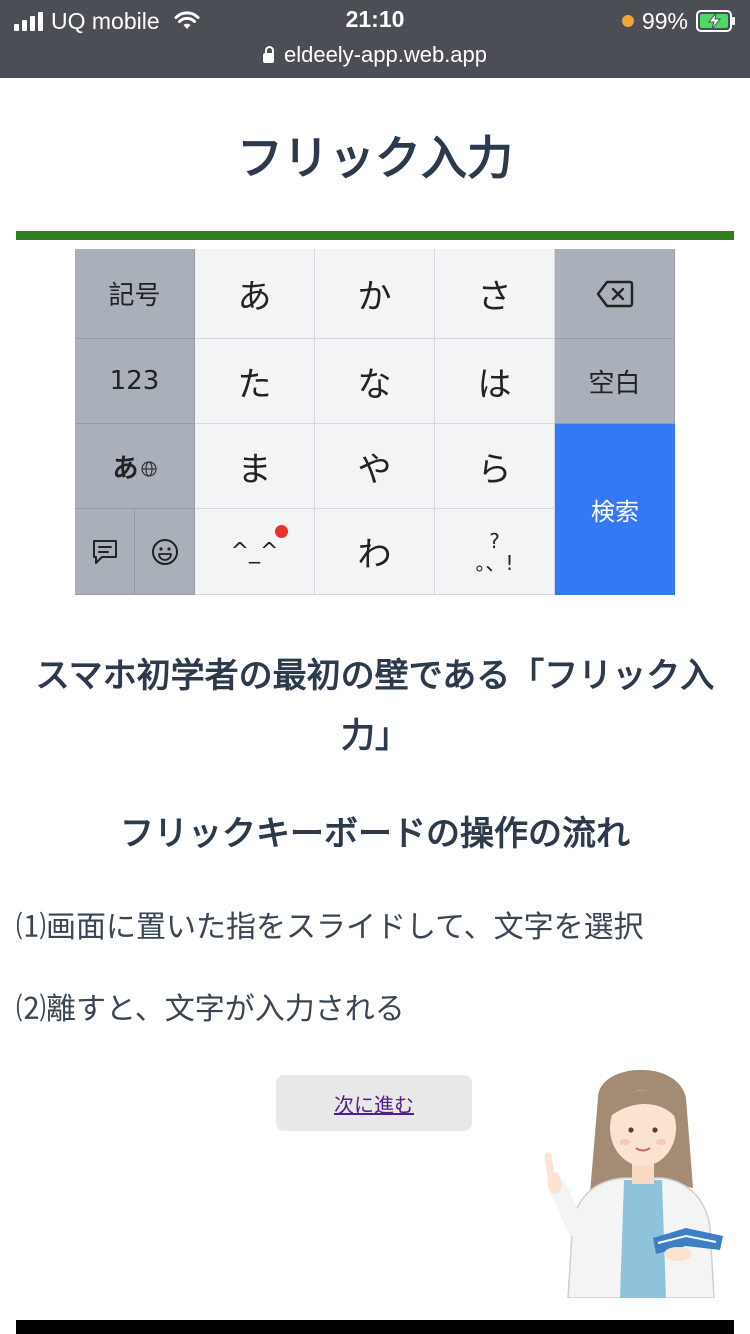 The height and width of the screenshot is (1334, 750). I want to click on title-divider, so click(375, 235).